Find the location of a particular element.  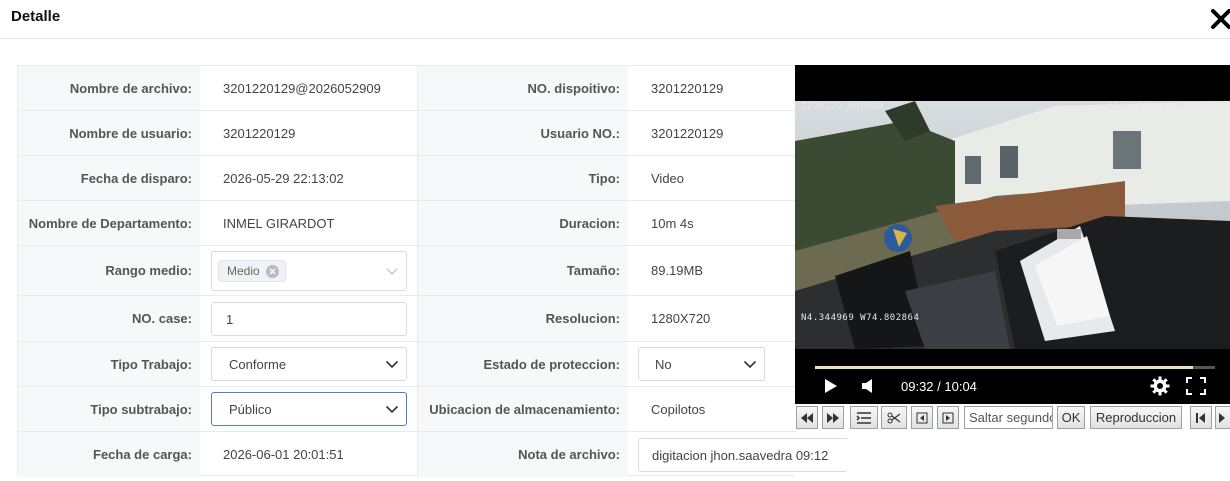

table-row: NO. case: 1 Resolucion: 1280X720 is located at coordinates (407, 319).